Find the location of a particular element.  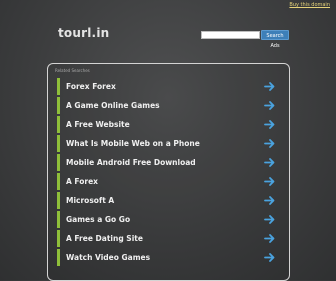

list-item: A Free Dating Site is located at coordinates (167, 238).